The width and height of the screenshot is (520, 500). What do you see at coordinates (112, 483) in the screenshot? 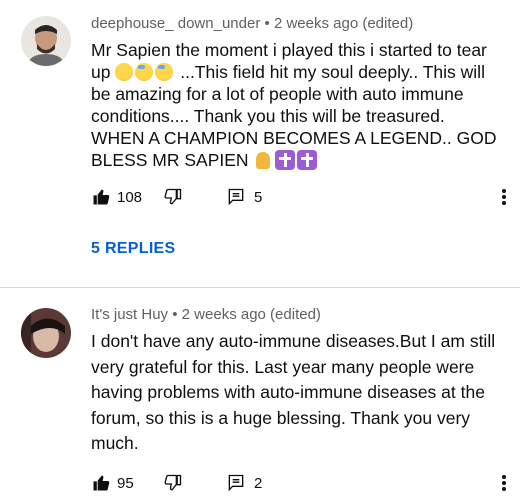
I see `like-button: 95` at bounding box center [112, 483].